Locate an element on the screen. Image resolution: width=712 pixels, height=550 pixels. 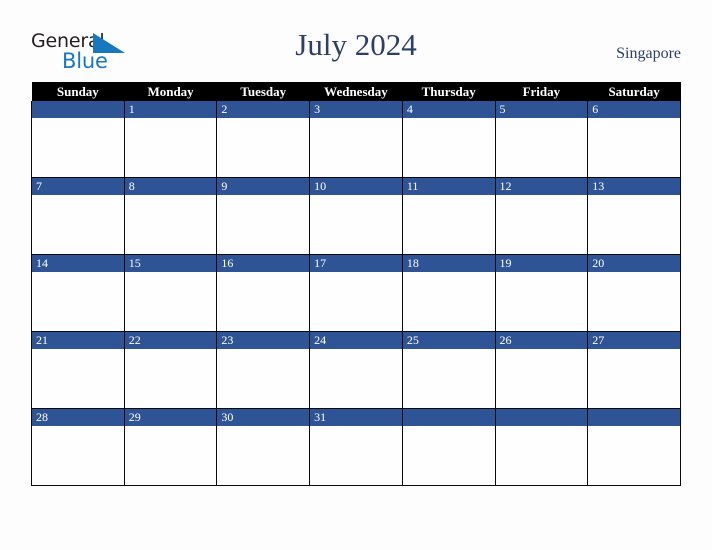
day-cell: 17 is located at coordinates (356, 293).